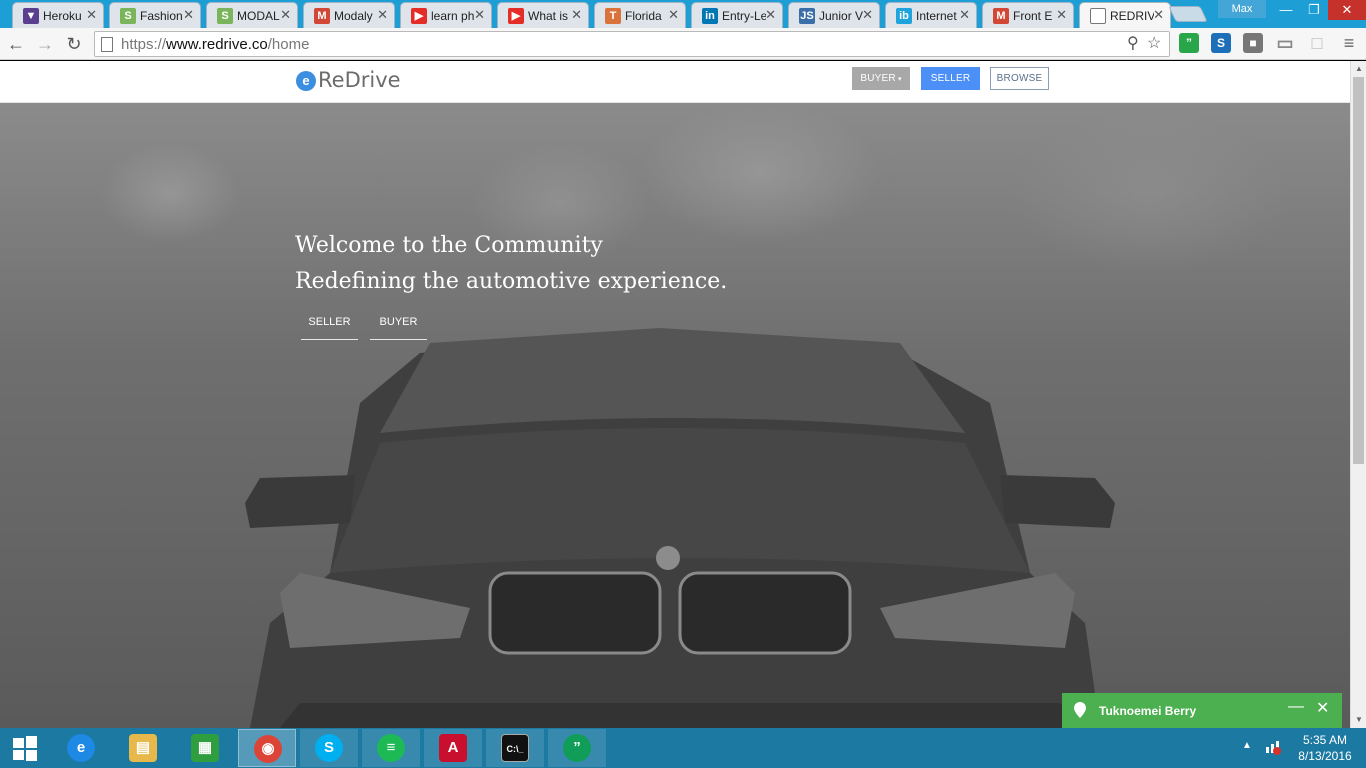 The height and width of the screenshot is (768, 1366). Describe the element at coordinates (306, 81) in the screenshot. I see `redrive-logo-icon: e` at that location.